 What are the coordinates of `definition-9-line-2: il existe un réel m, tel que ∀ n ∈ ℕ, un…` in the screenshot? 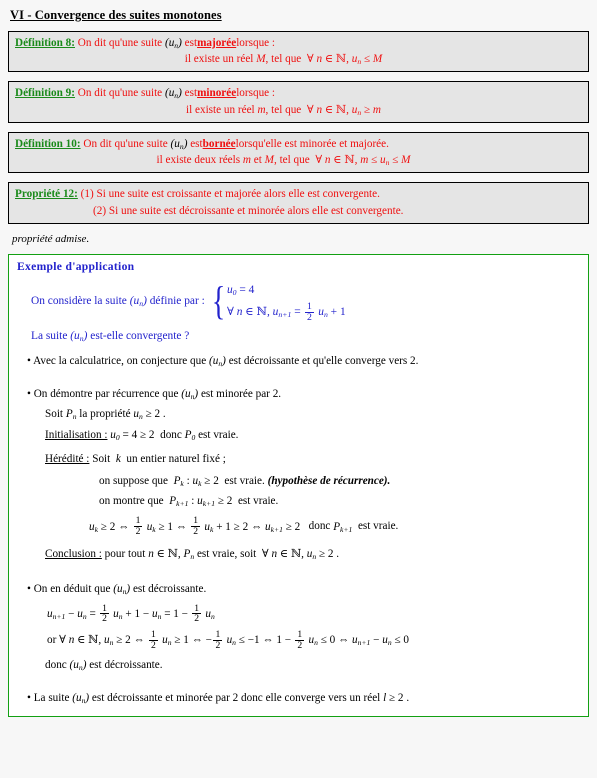 It's located at (298, 110).